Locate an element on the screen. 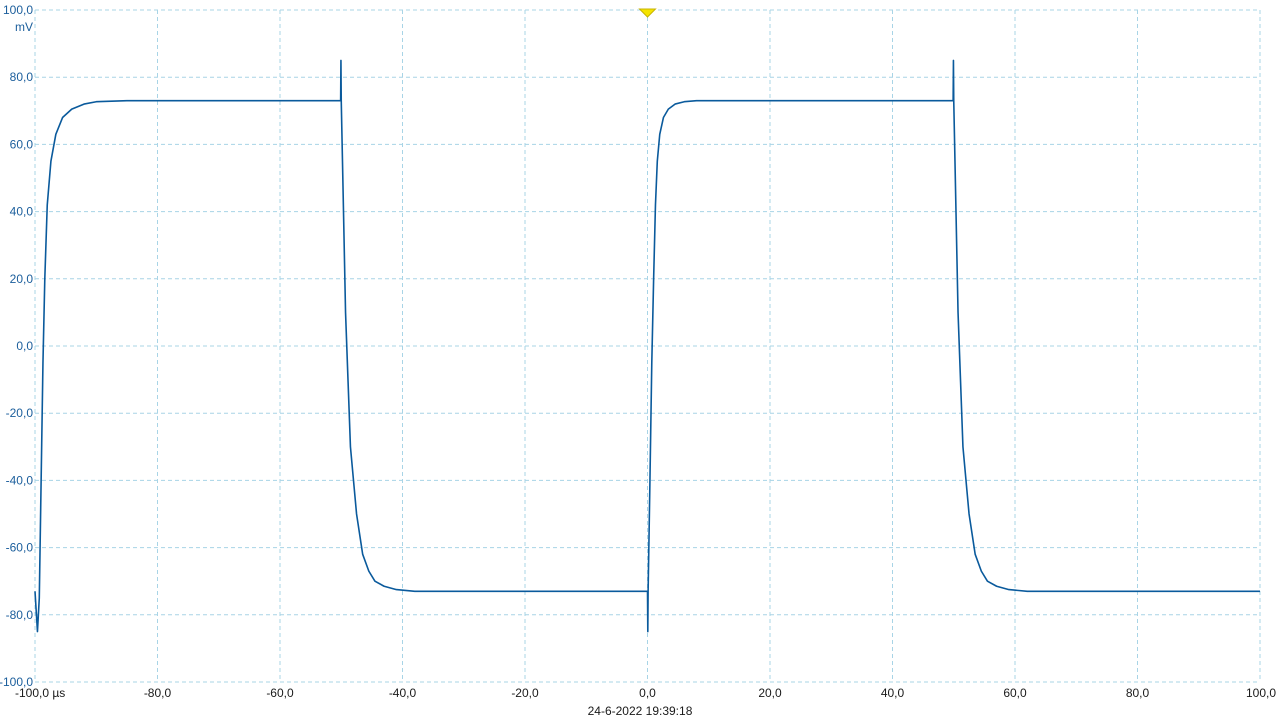 This screenshot has width=1280, height=720. y-tick-label: -40,0 is located at coordinates (20, 480).